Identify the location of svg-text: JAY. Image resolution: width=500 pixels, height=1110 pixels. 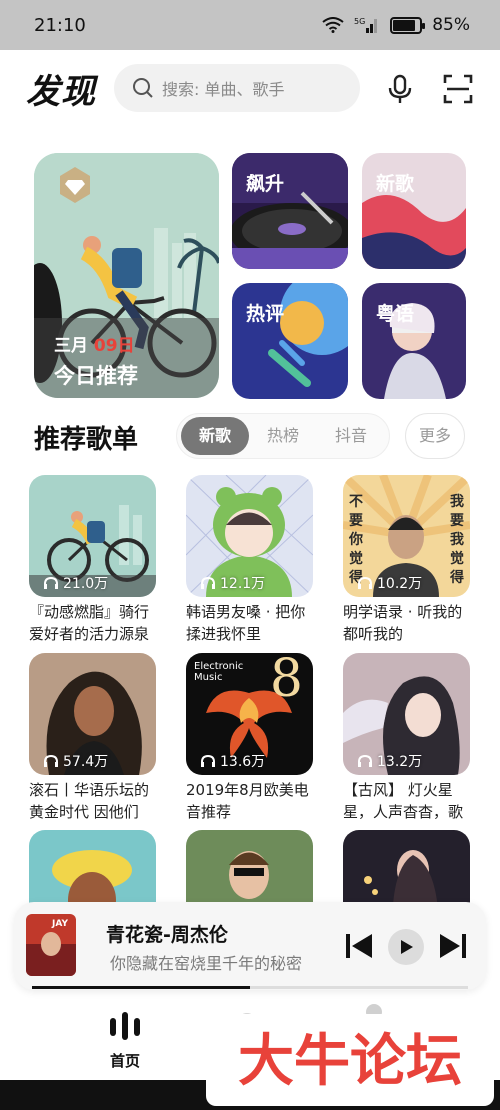
(59, 924).